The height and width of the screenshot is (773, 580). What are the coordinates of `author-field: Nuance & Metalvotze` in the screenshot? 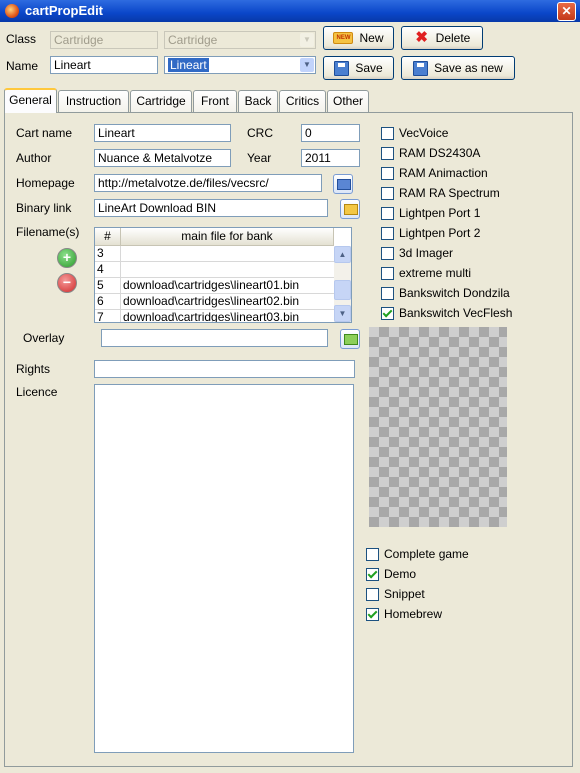 It's located at (162, 158).